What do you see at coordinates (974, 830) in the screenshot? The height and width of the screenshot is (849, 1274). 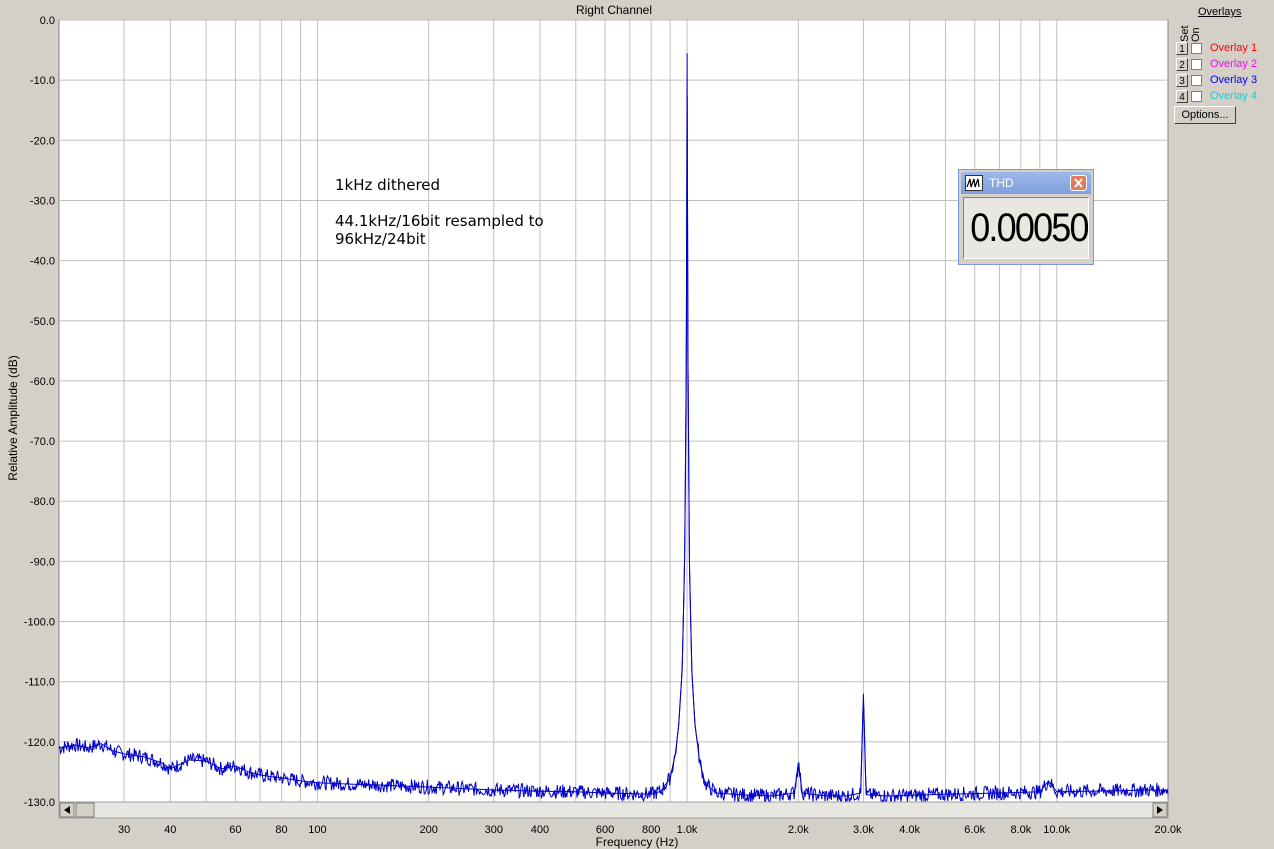 I see `x-tick-label: 6.0k` at bounding box center [974, 830].